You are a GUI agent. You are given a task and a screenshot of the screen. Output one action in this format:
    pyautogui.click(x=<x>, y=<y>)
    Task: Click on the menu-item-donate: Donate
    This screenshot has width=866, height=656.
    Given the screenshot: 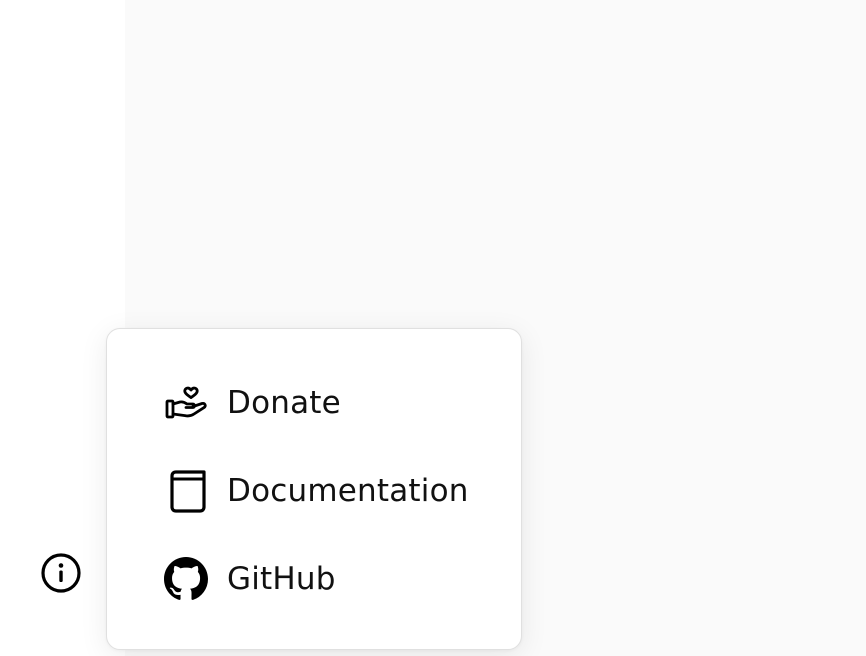 What is the action you would take?
    pyautogui.click(x=314, y=403)
    